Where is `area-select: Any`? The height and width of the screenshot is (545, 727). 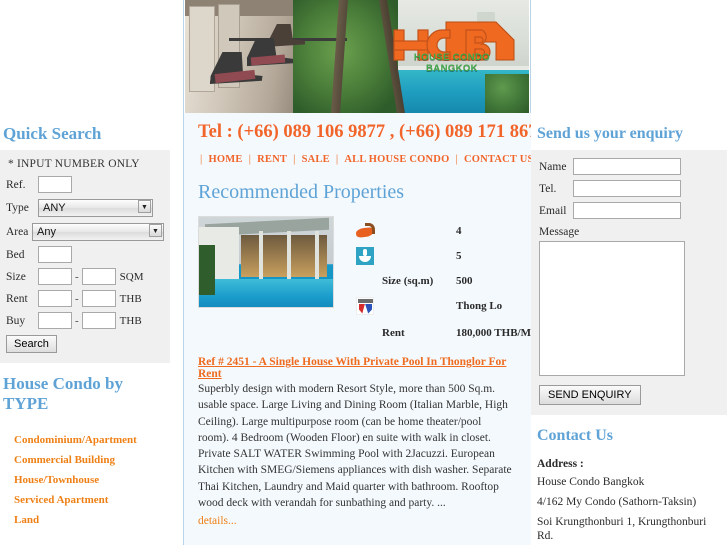 area-select: Any is located at coordinates (98, 232).